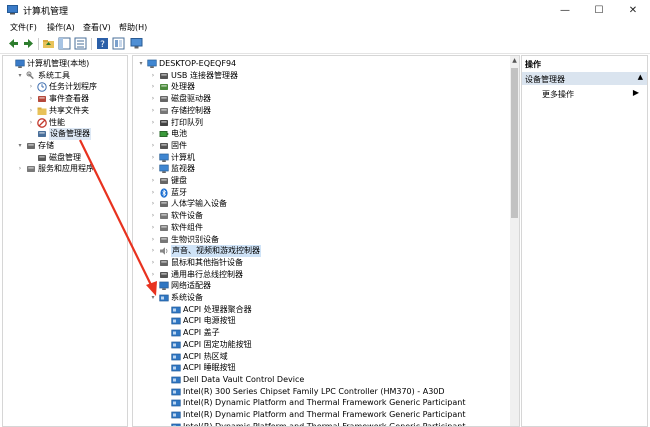  Describe the element at coordinates (205, 356) in the screenshot. I see `device-tree-item-label: ACPI 热区域` at that location.